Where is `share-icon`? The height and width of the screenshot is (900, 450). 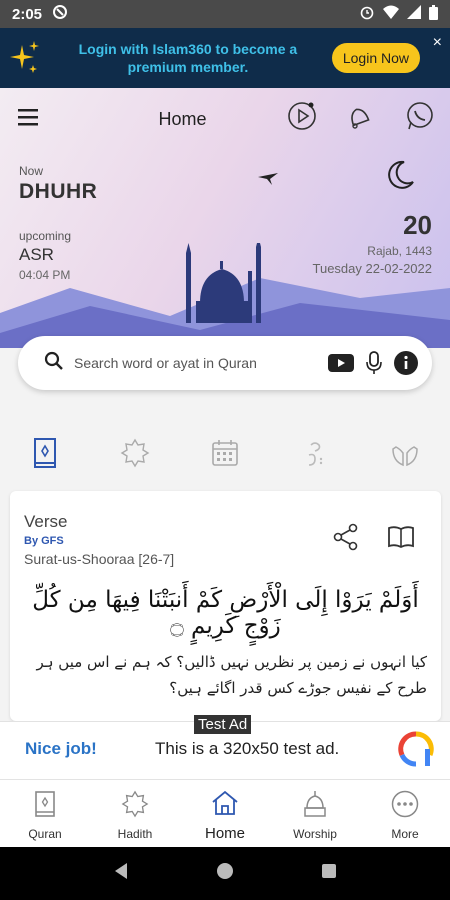 share-icon is located at coordinates (346, 539).